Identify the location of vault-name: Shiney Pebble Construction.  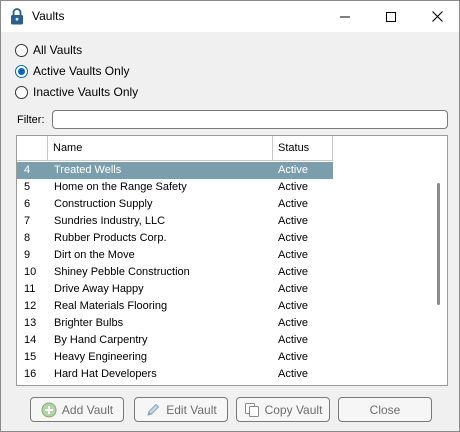
(122, 272).